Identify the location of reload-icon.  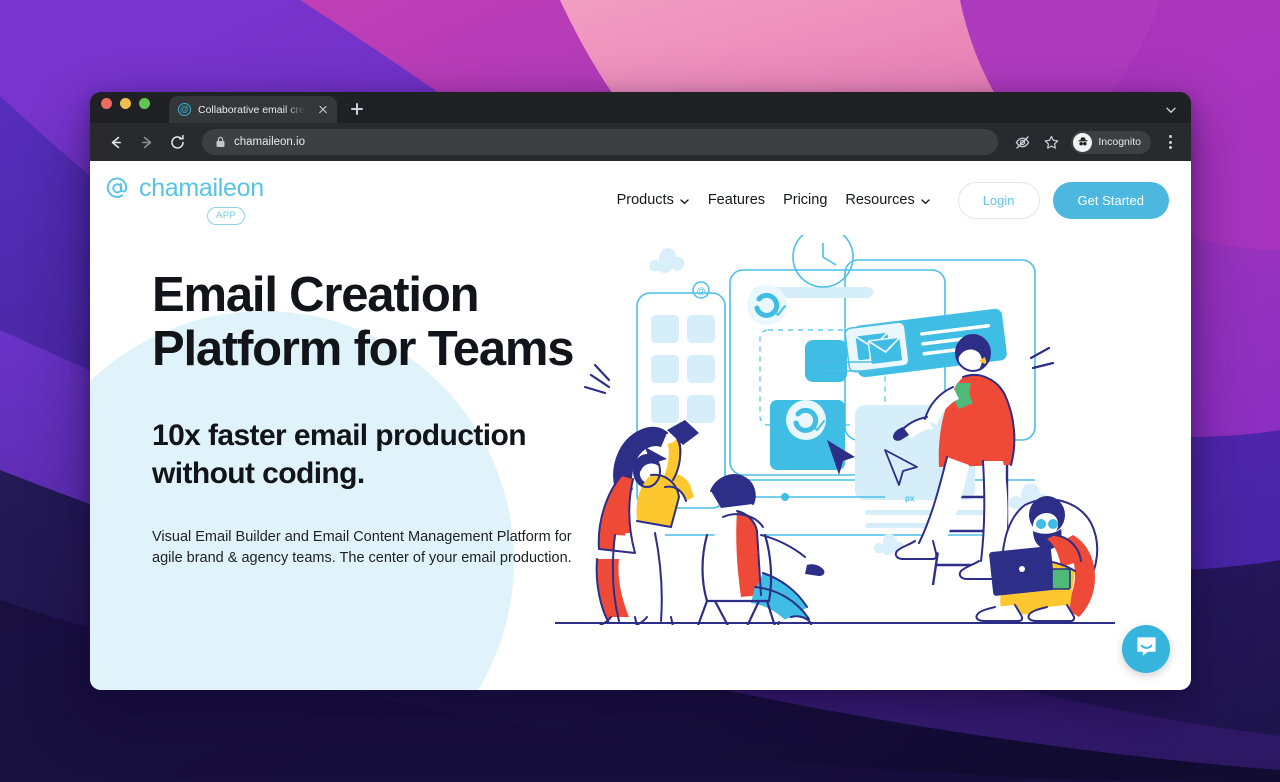
(177, 142).